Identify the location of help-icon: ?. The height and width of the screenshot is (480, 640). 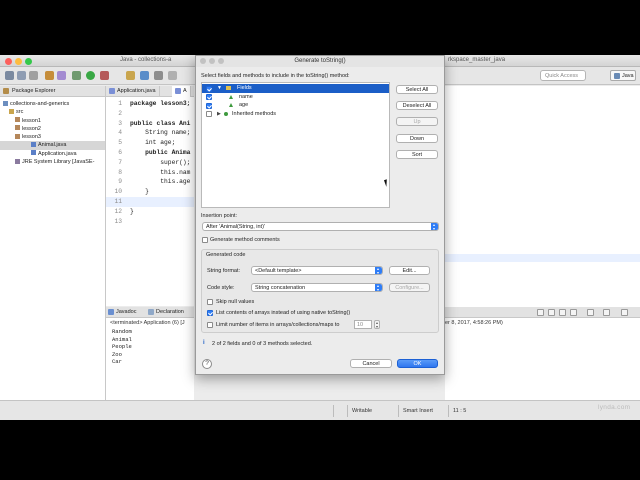
(207, 364).